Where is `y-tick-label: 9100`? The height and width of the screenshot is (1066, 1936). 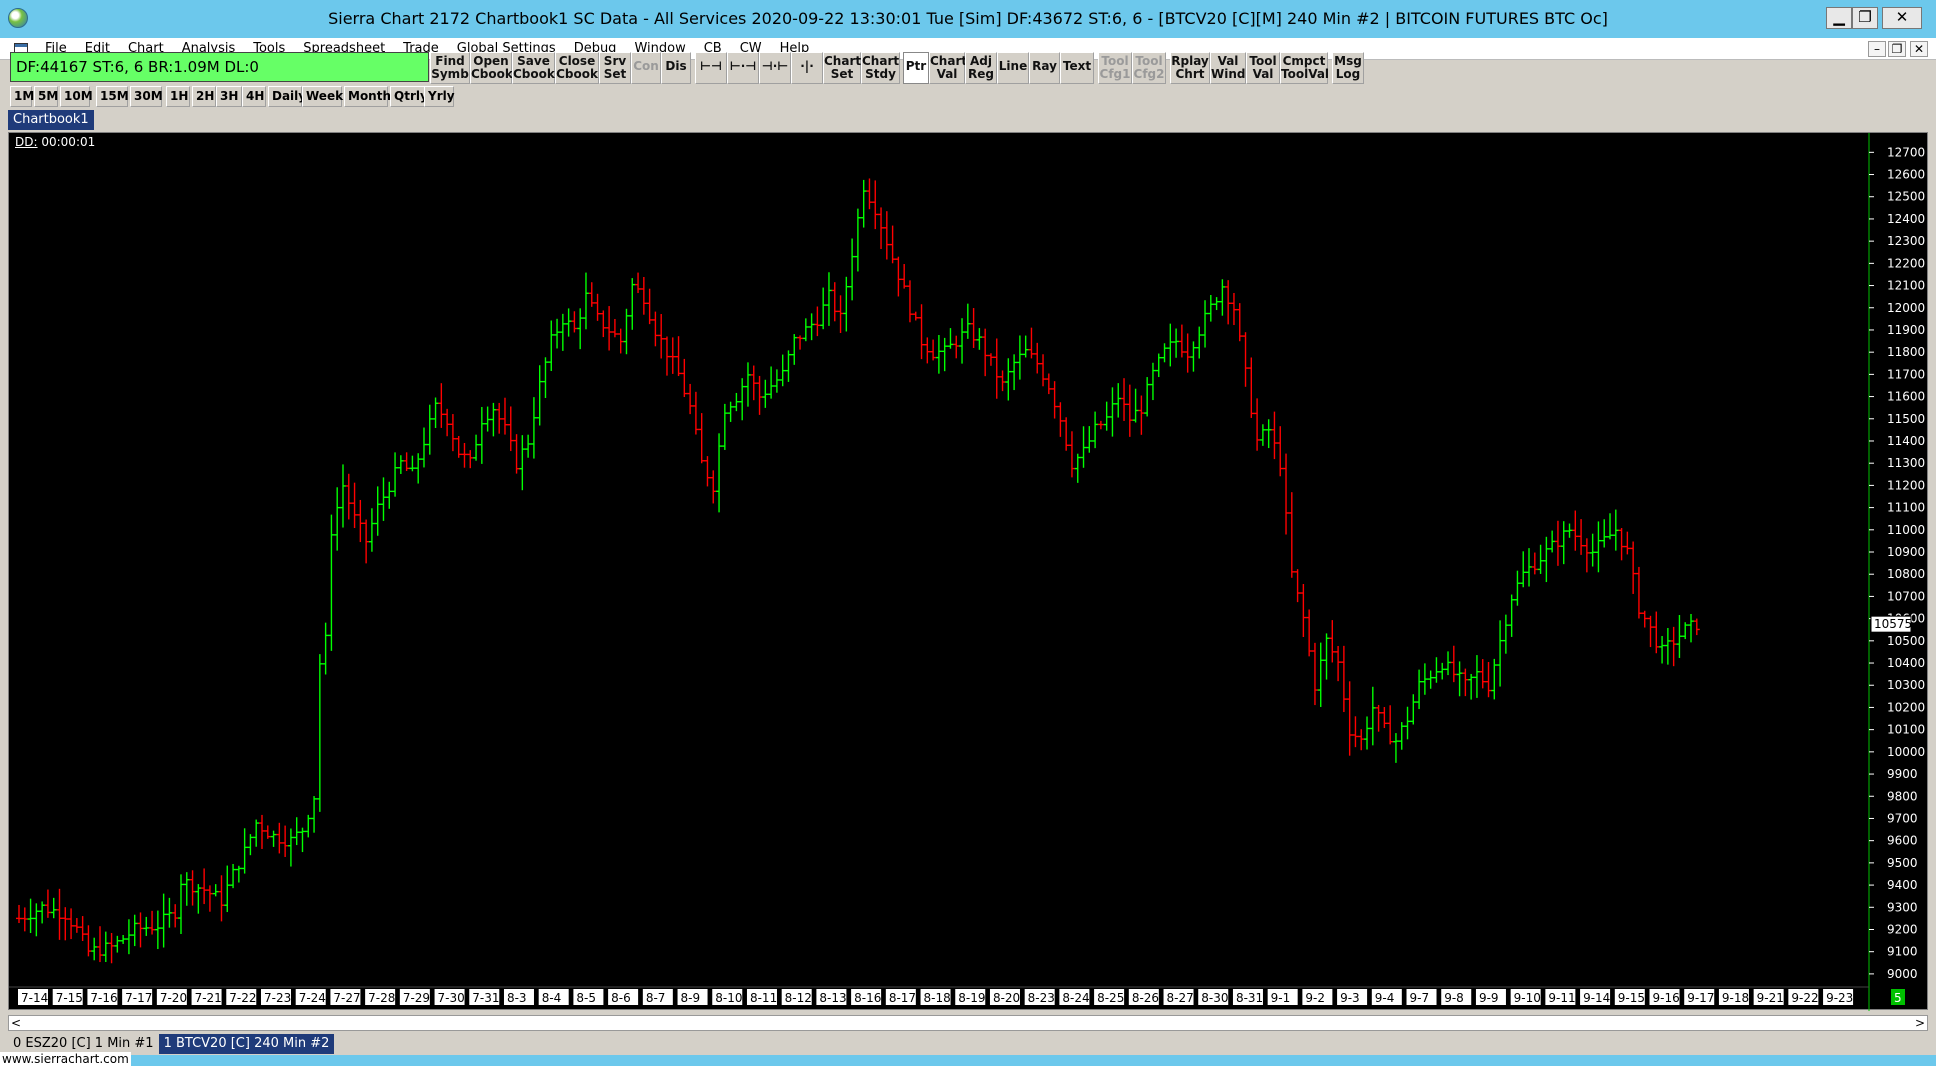
y-tick-label: 9100 is located at coordinates (1902, 952).